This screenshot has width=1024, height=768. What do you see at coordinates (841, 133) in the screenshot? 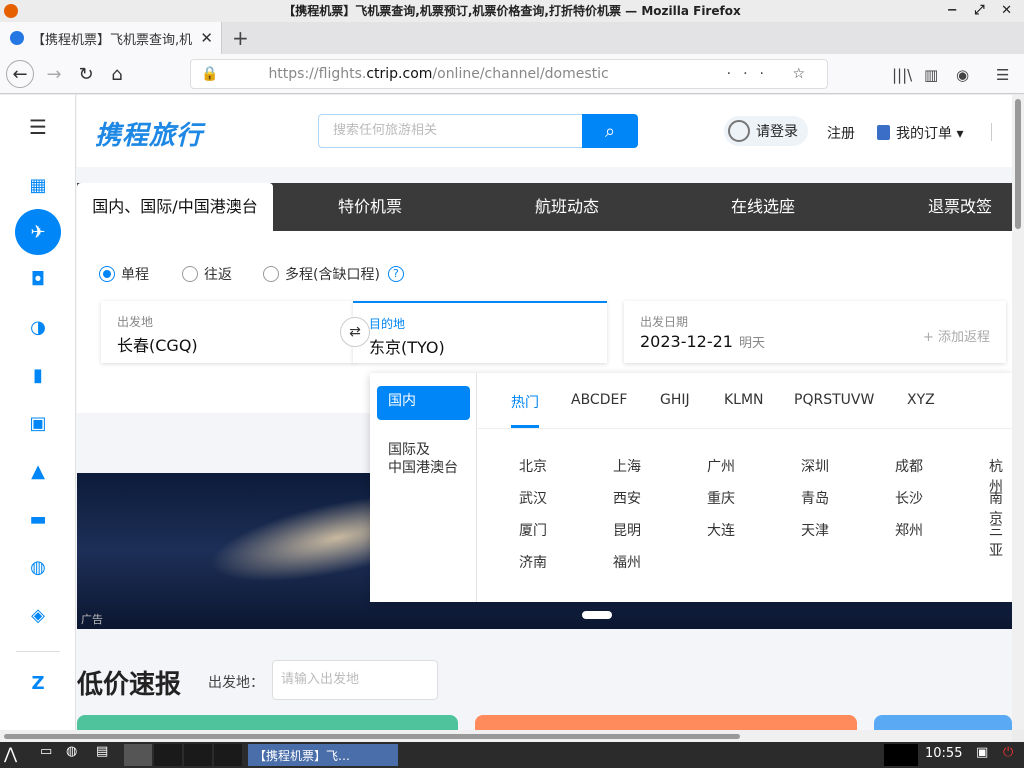
I see `register-link: 注册` at bounding box center [841, 133].